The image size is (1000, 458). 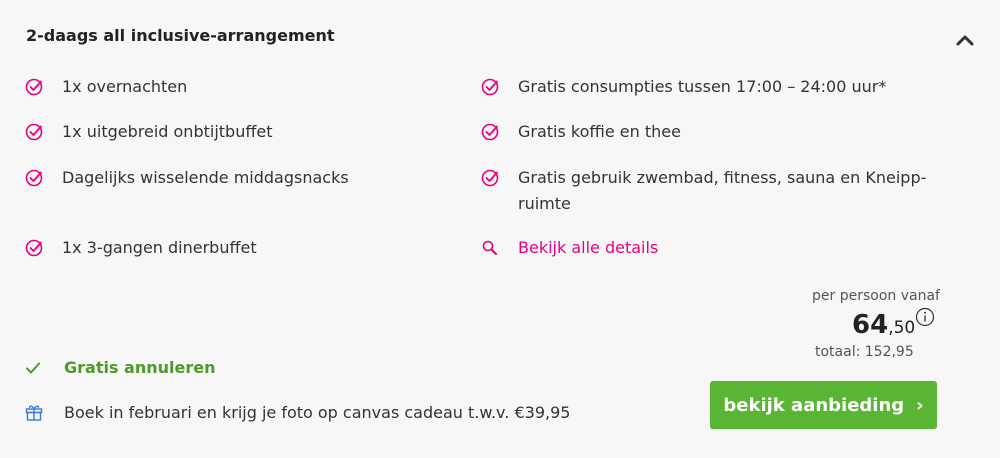 I want to click on feature-label: 1x 3-gangen dinerbuffet, so click(x=159, y=247).